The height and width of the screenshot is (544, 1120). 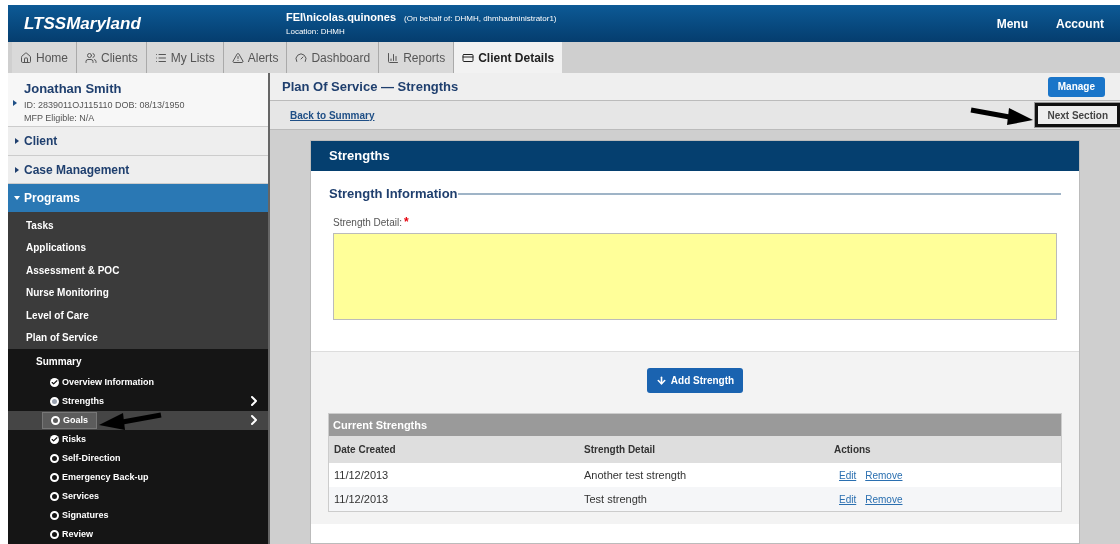 I want to click on on-behalf-text: (On behalf of: DHMH, dhmhadministrator1), so click(x=480, y=19).